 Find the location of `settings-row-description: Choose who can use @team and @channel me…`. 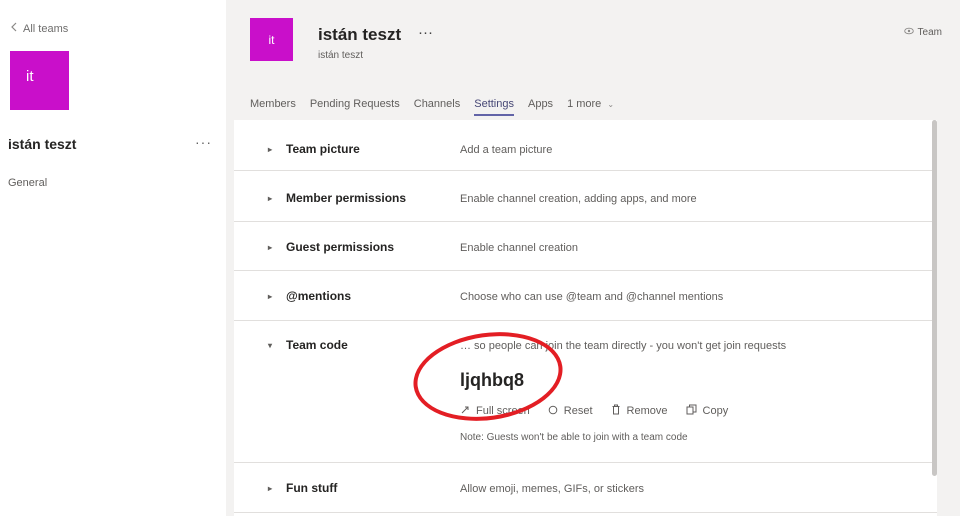

settings-row-description: Choose who can use @team and @channel me… is located at coordinates (592, 297).